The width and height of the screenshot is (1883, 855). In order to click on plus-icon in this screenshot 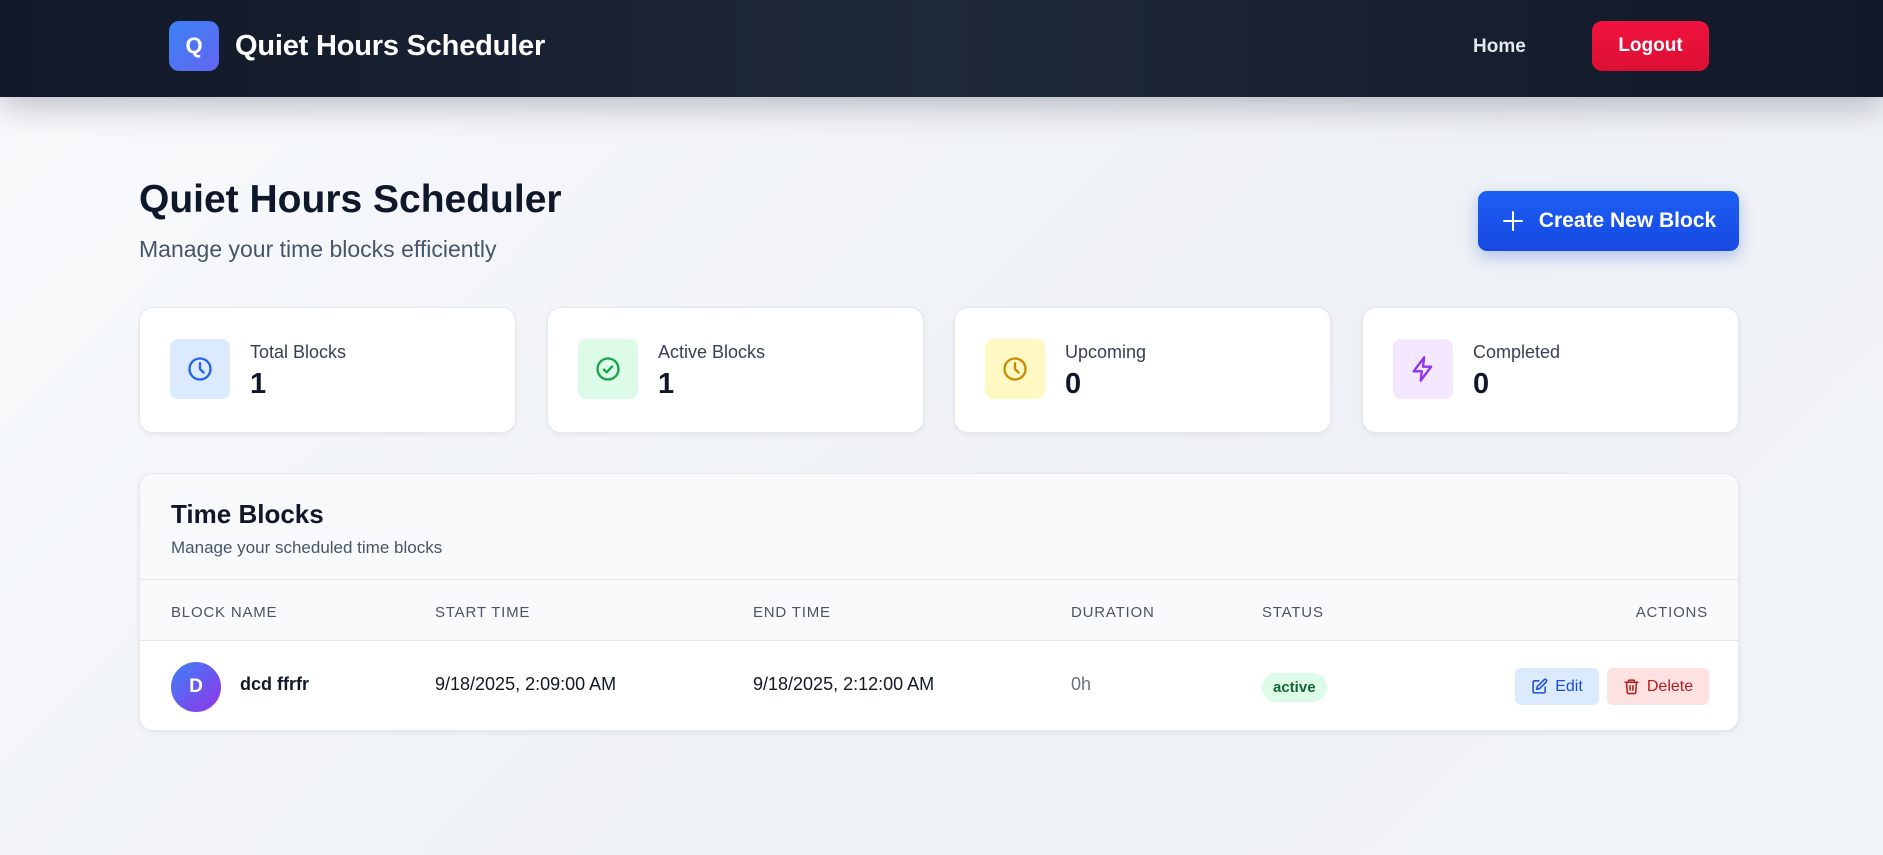, I will do `click(1513, 221)`.